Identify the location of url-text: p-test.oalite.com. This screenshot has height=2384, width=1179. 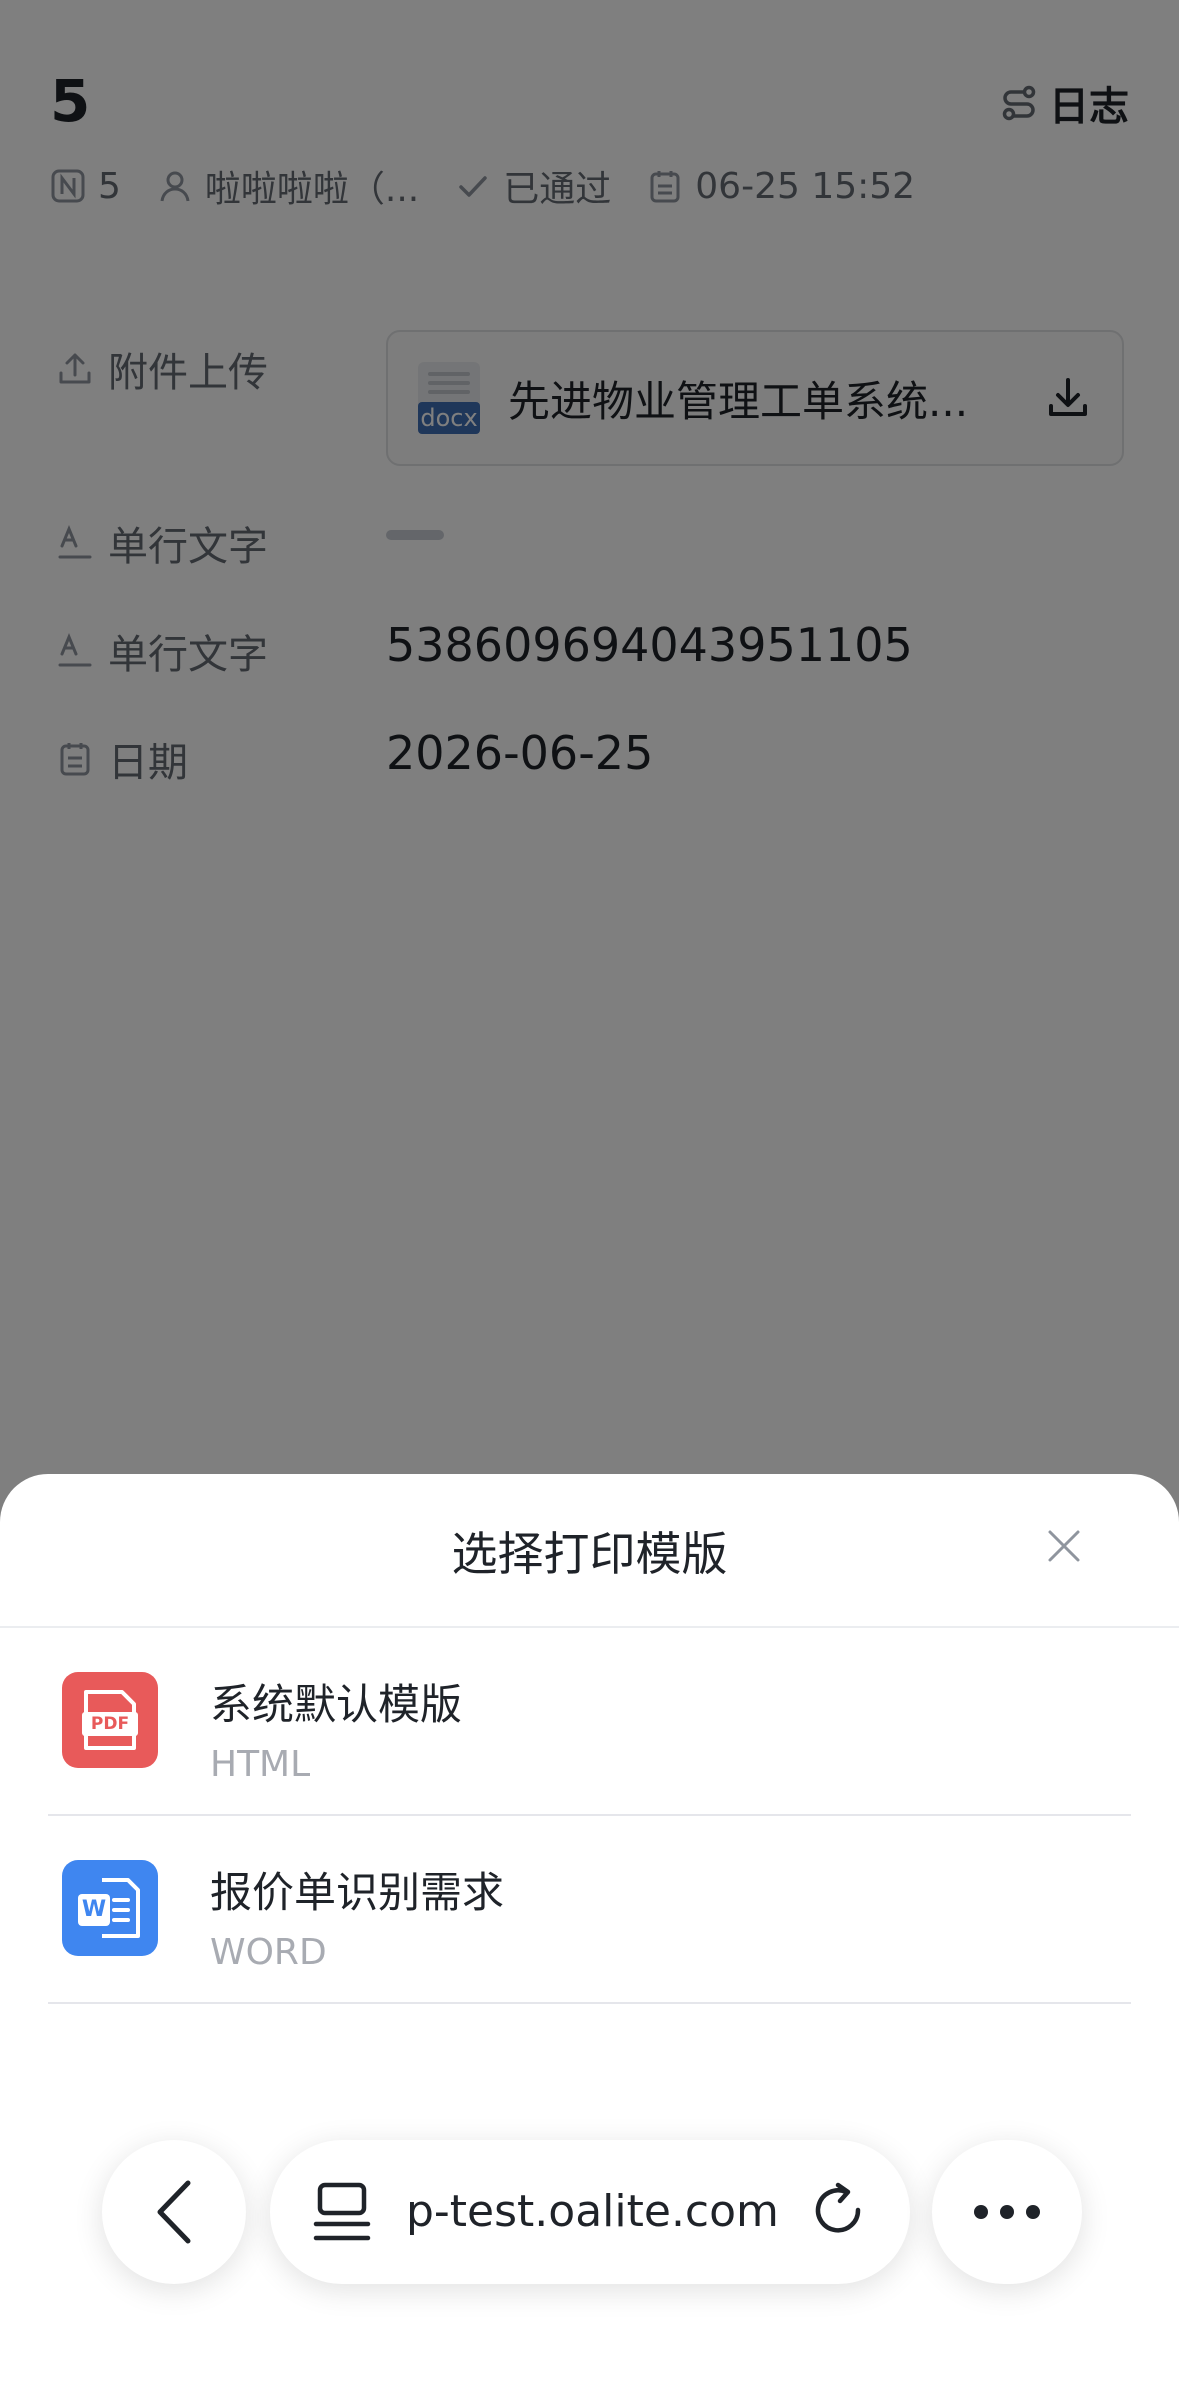
(592, 2211).